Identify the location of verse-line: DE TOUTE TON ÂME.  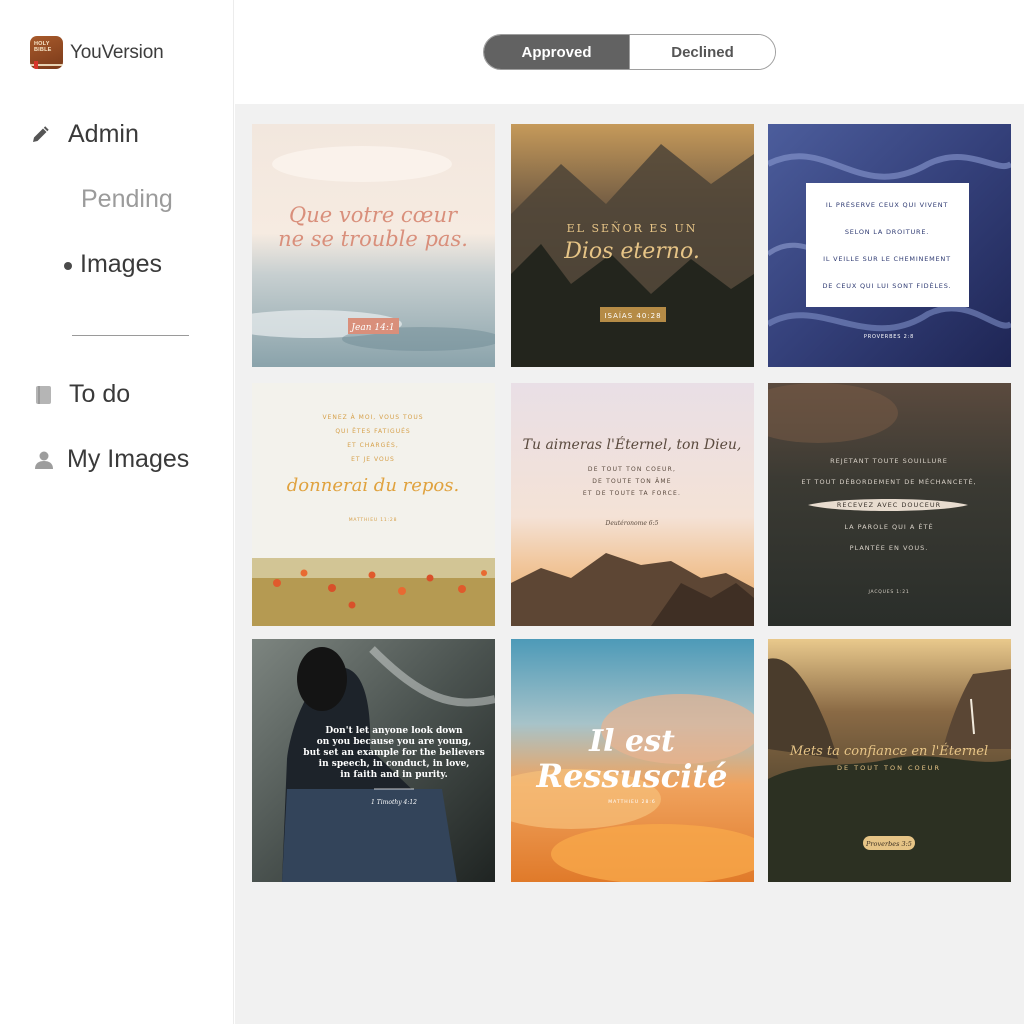
(632, 481).